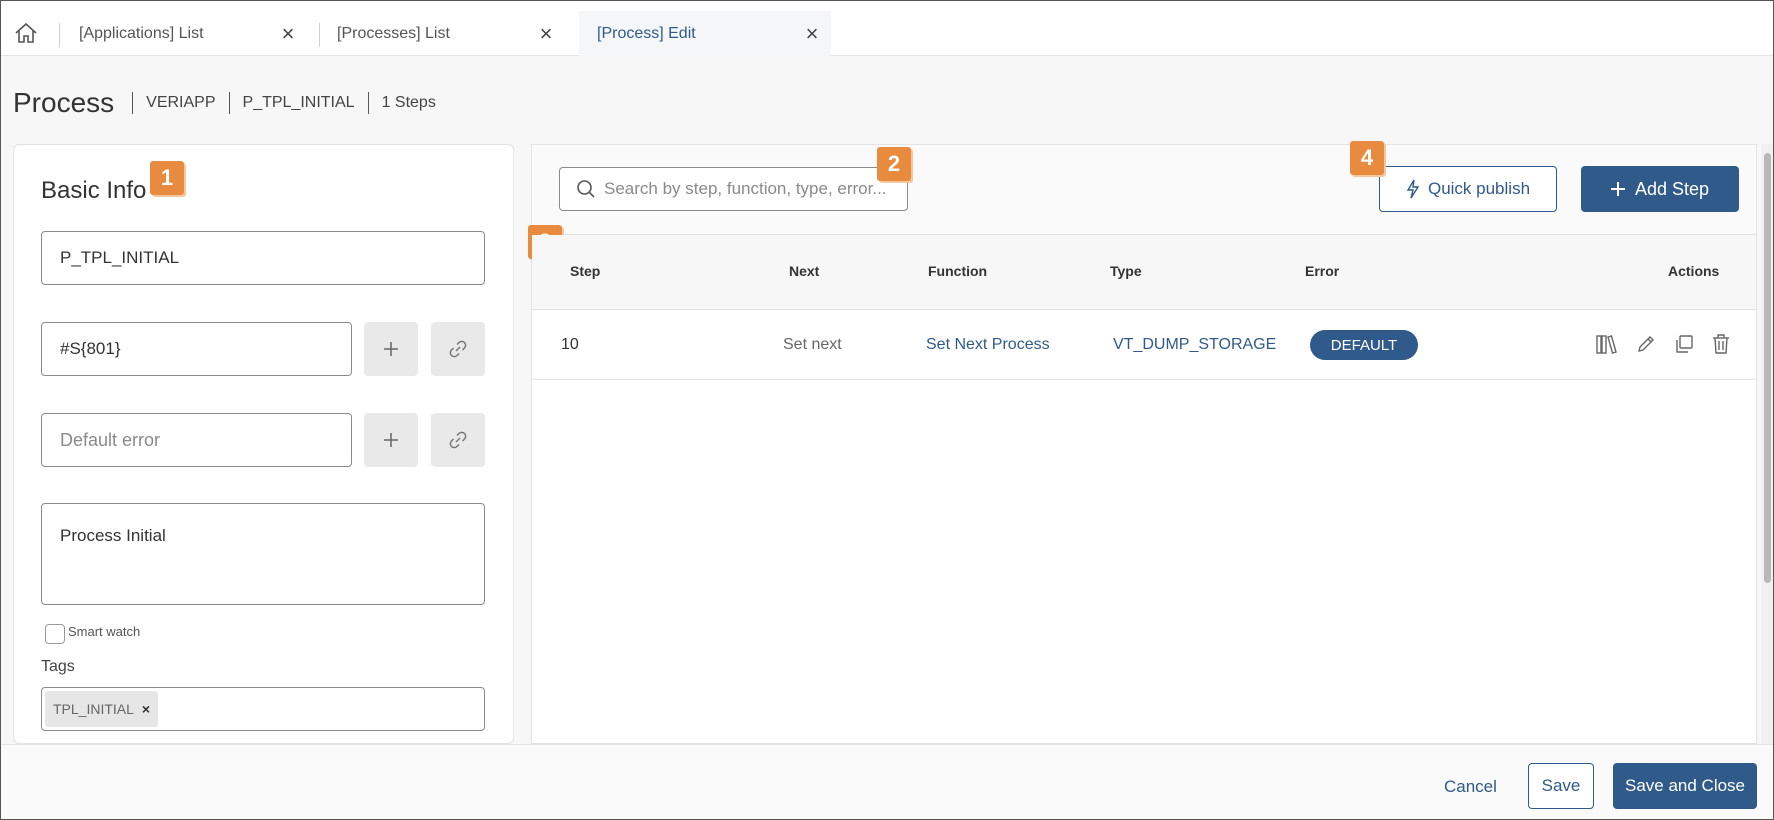 This screenshot has width=1774, height=820. I want to click on step-number: 10, so click(570, 344).